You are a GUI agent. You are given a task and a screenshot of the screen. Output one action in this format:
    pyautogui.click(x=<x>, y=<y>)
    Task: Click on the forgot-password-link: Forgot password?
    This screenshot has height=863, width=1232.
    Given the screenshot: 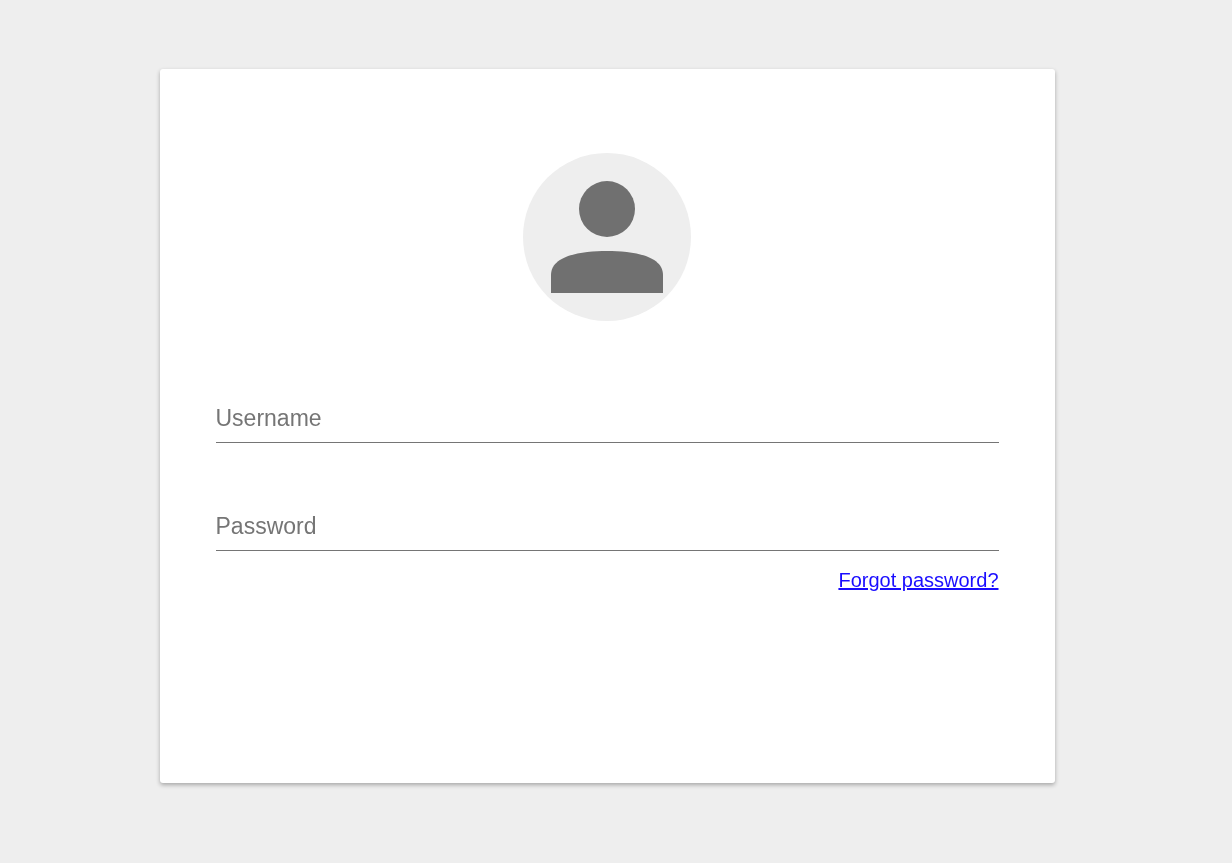 What is the action you would take?
    pyautogui.click(x=918, y=580)
    